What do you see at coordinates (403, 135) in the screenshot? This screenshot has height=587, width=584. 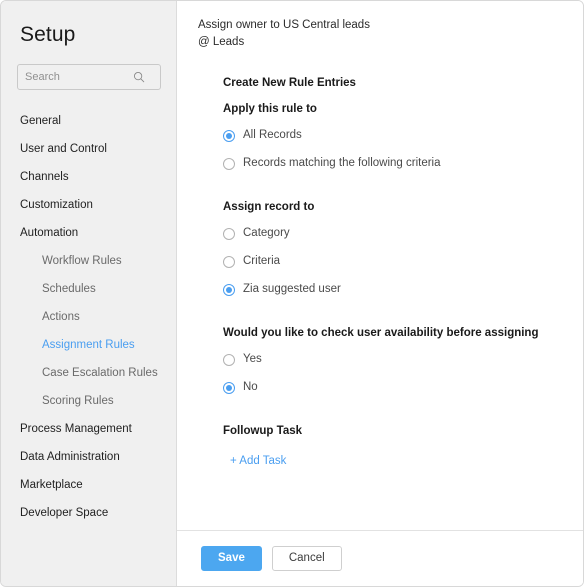 I see `radio-option: All Records` at bounding box center [403, 135].